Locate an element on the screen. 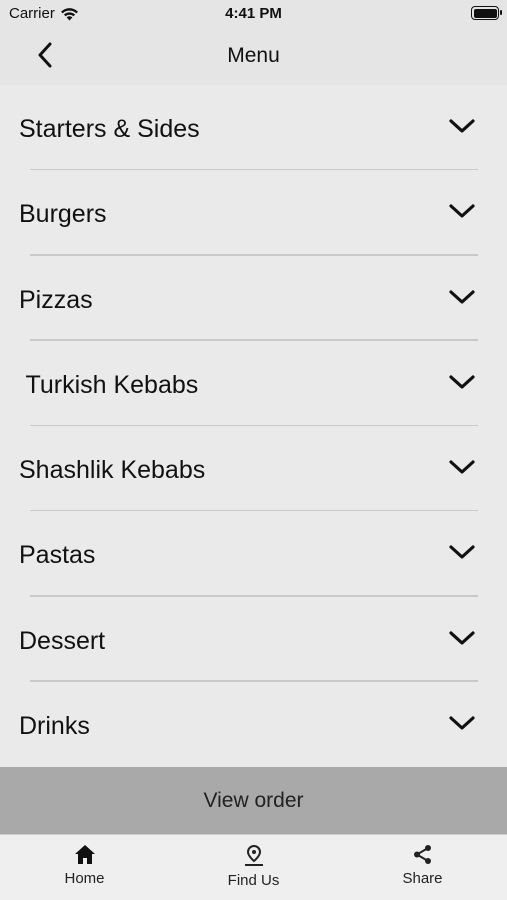  menu-category-label: Pizzas is located at coordinates (56, 299).